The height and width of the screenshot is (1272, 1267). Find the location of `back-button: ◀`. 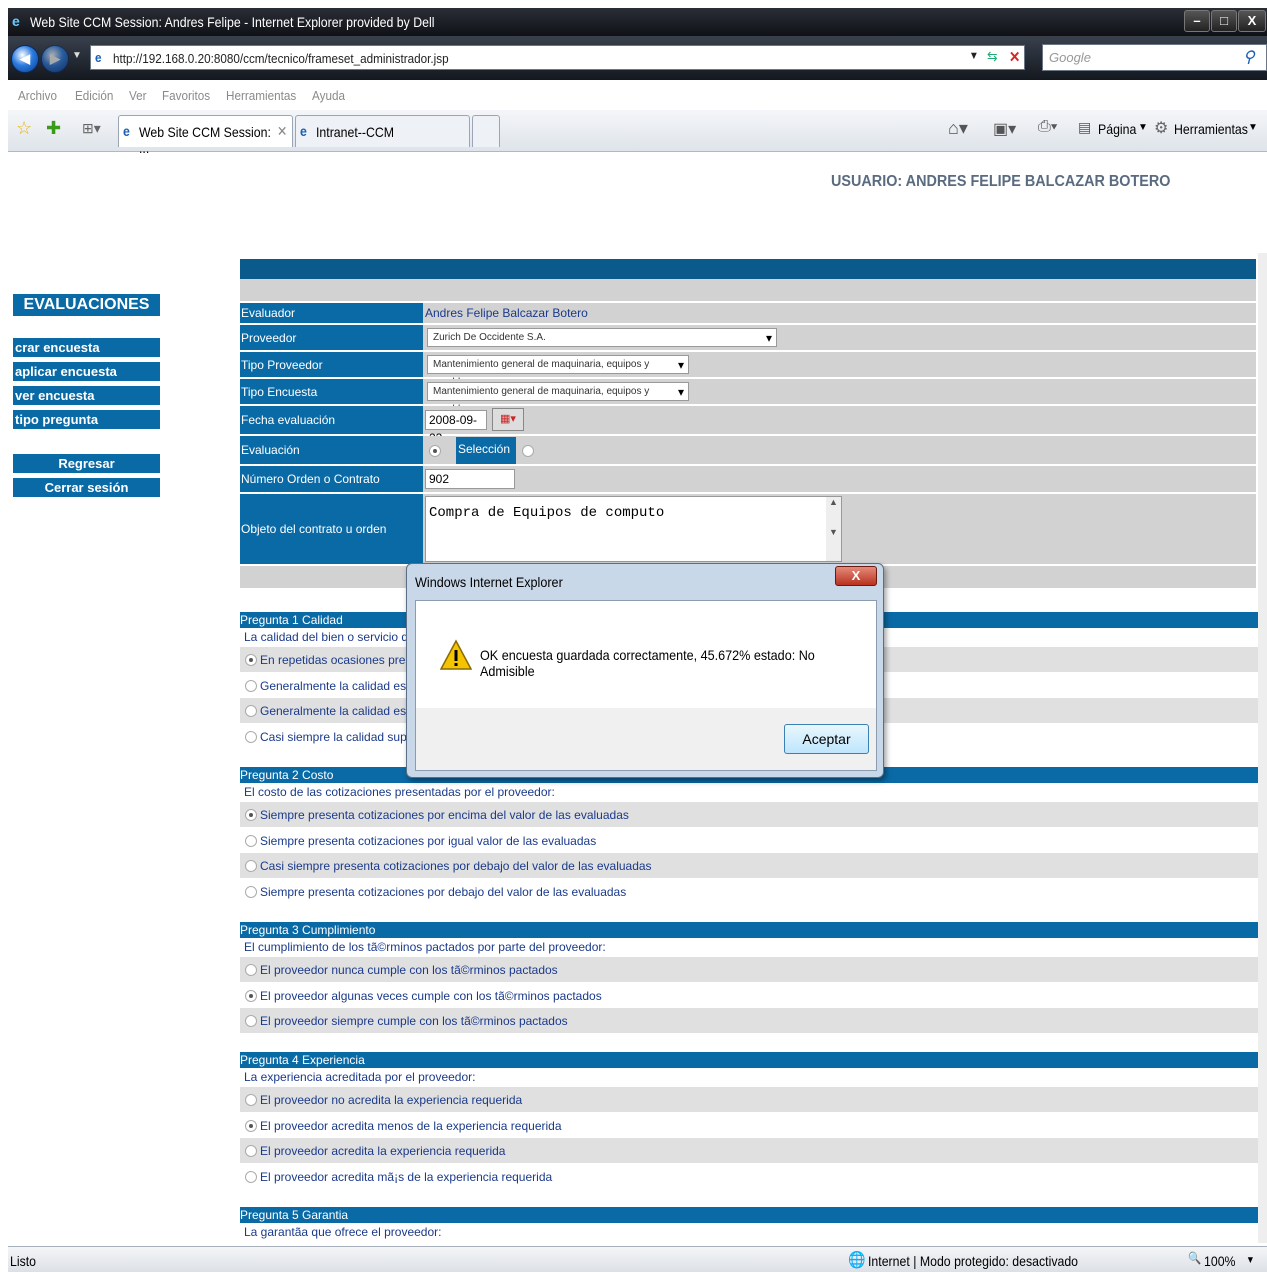

back-button: ◀ is located at coordinates (25, 59).